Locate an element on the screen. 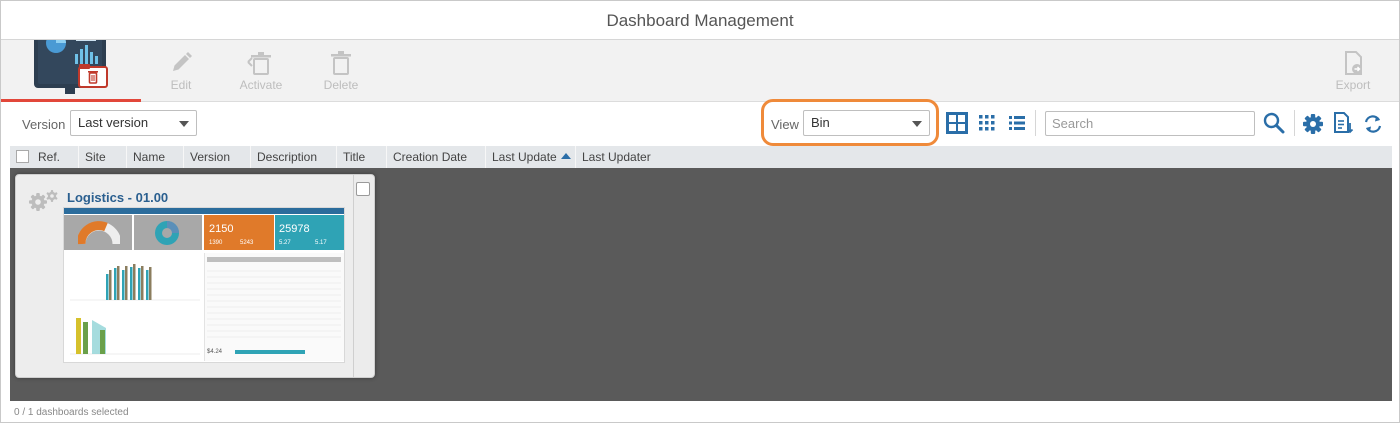 This screenshot has height=423, width=1400. column-title: Title is located at coordinates (361, 157).